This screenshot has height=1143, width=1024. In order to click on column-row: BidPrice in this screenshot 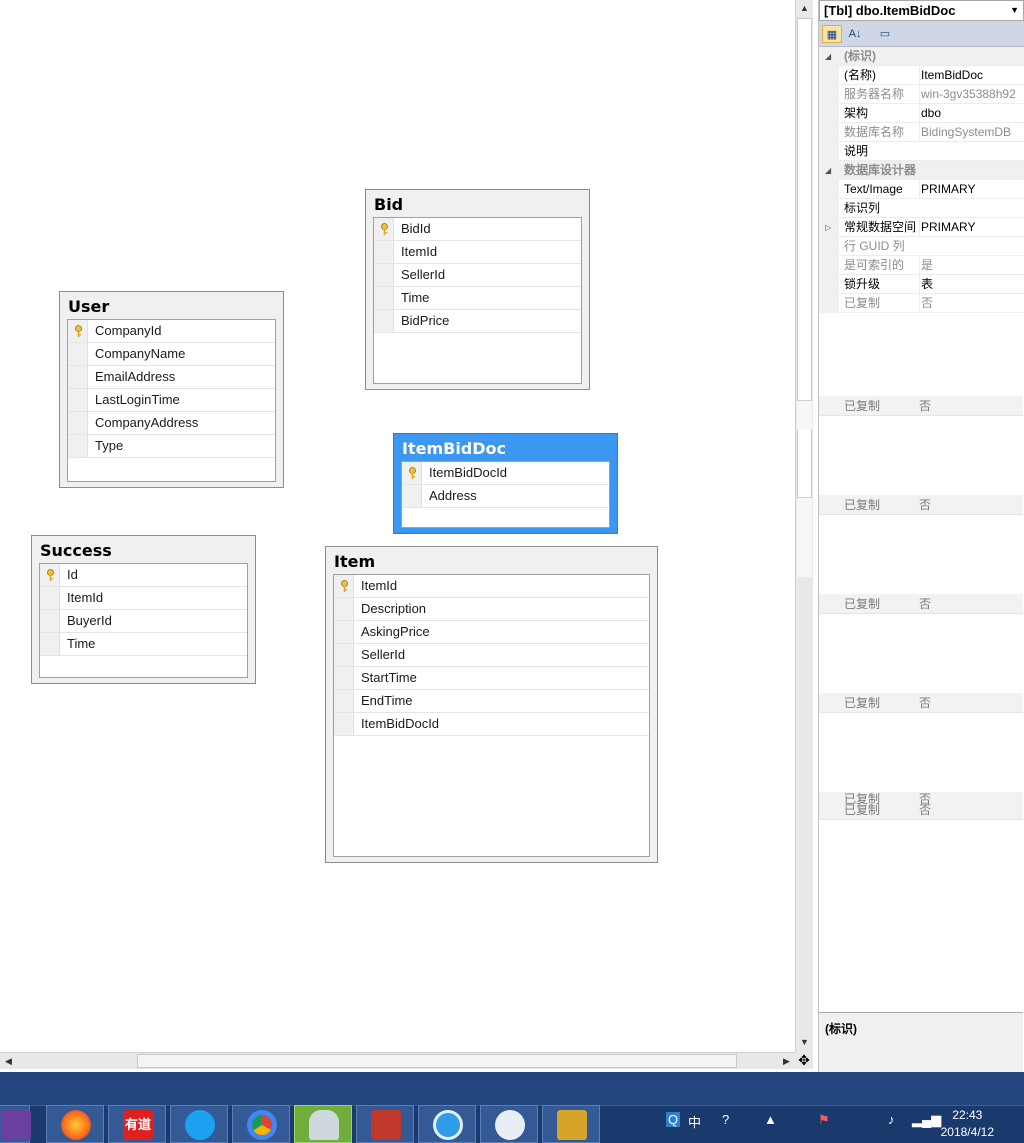, I will do `click(477, 321)`.